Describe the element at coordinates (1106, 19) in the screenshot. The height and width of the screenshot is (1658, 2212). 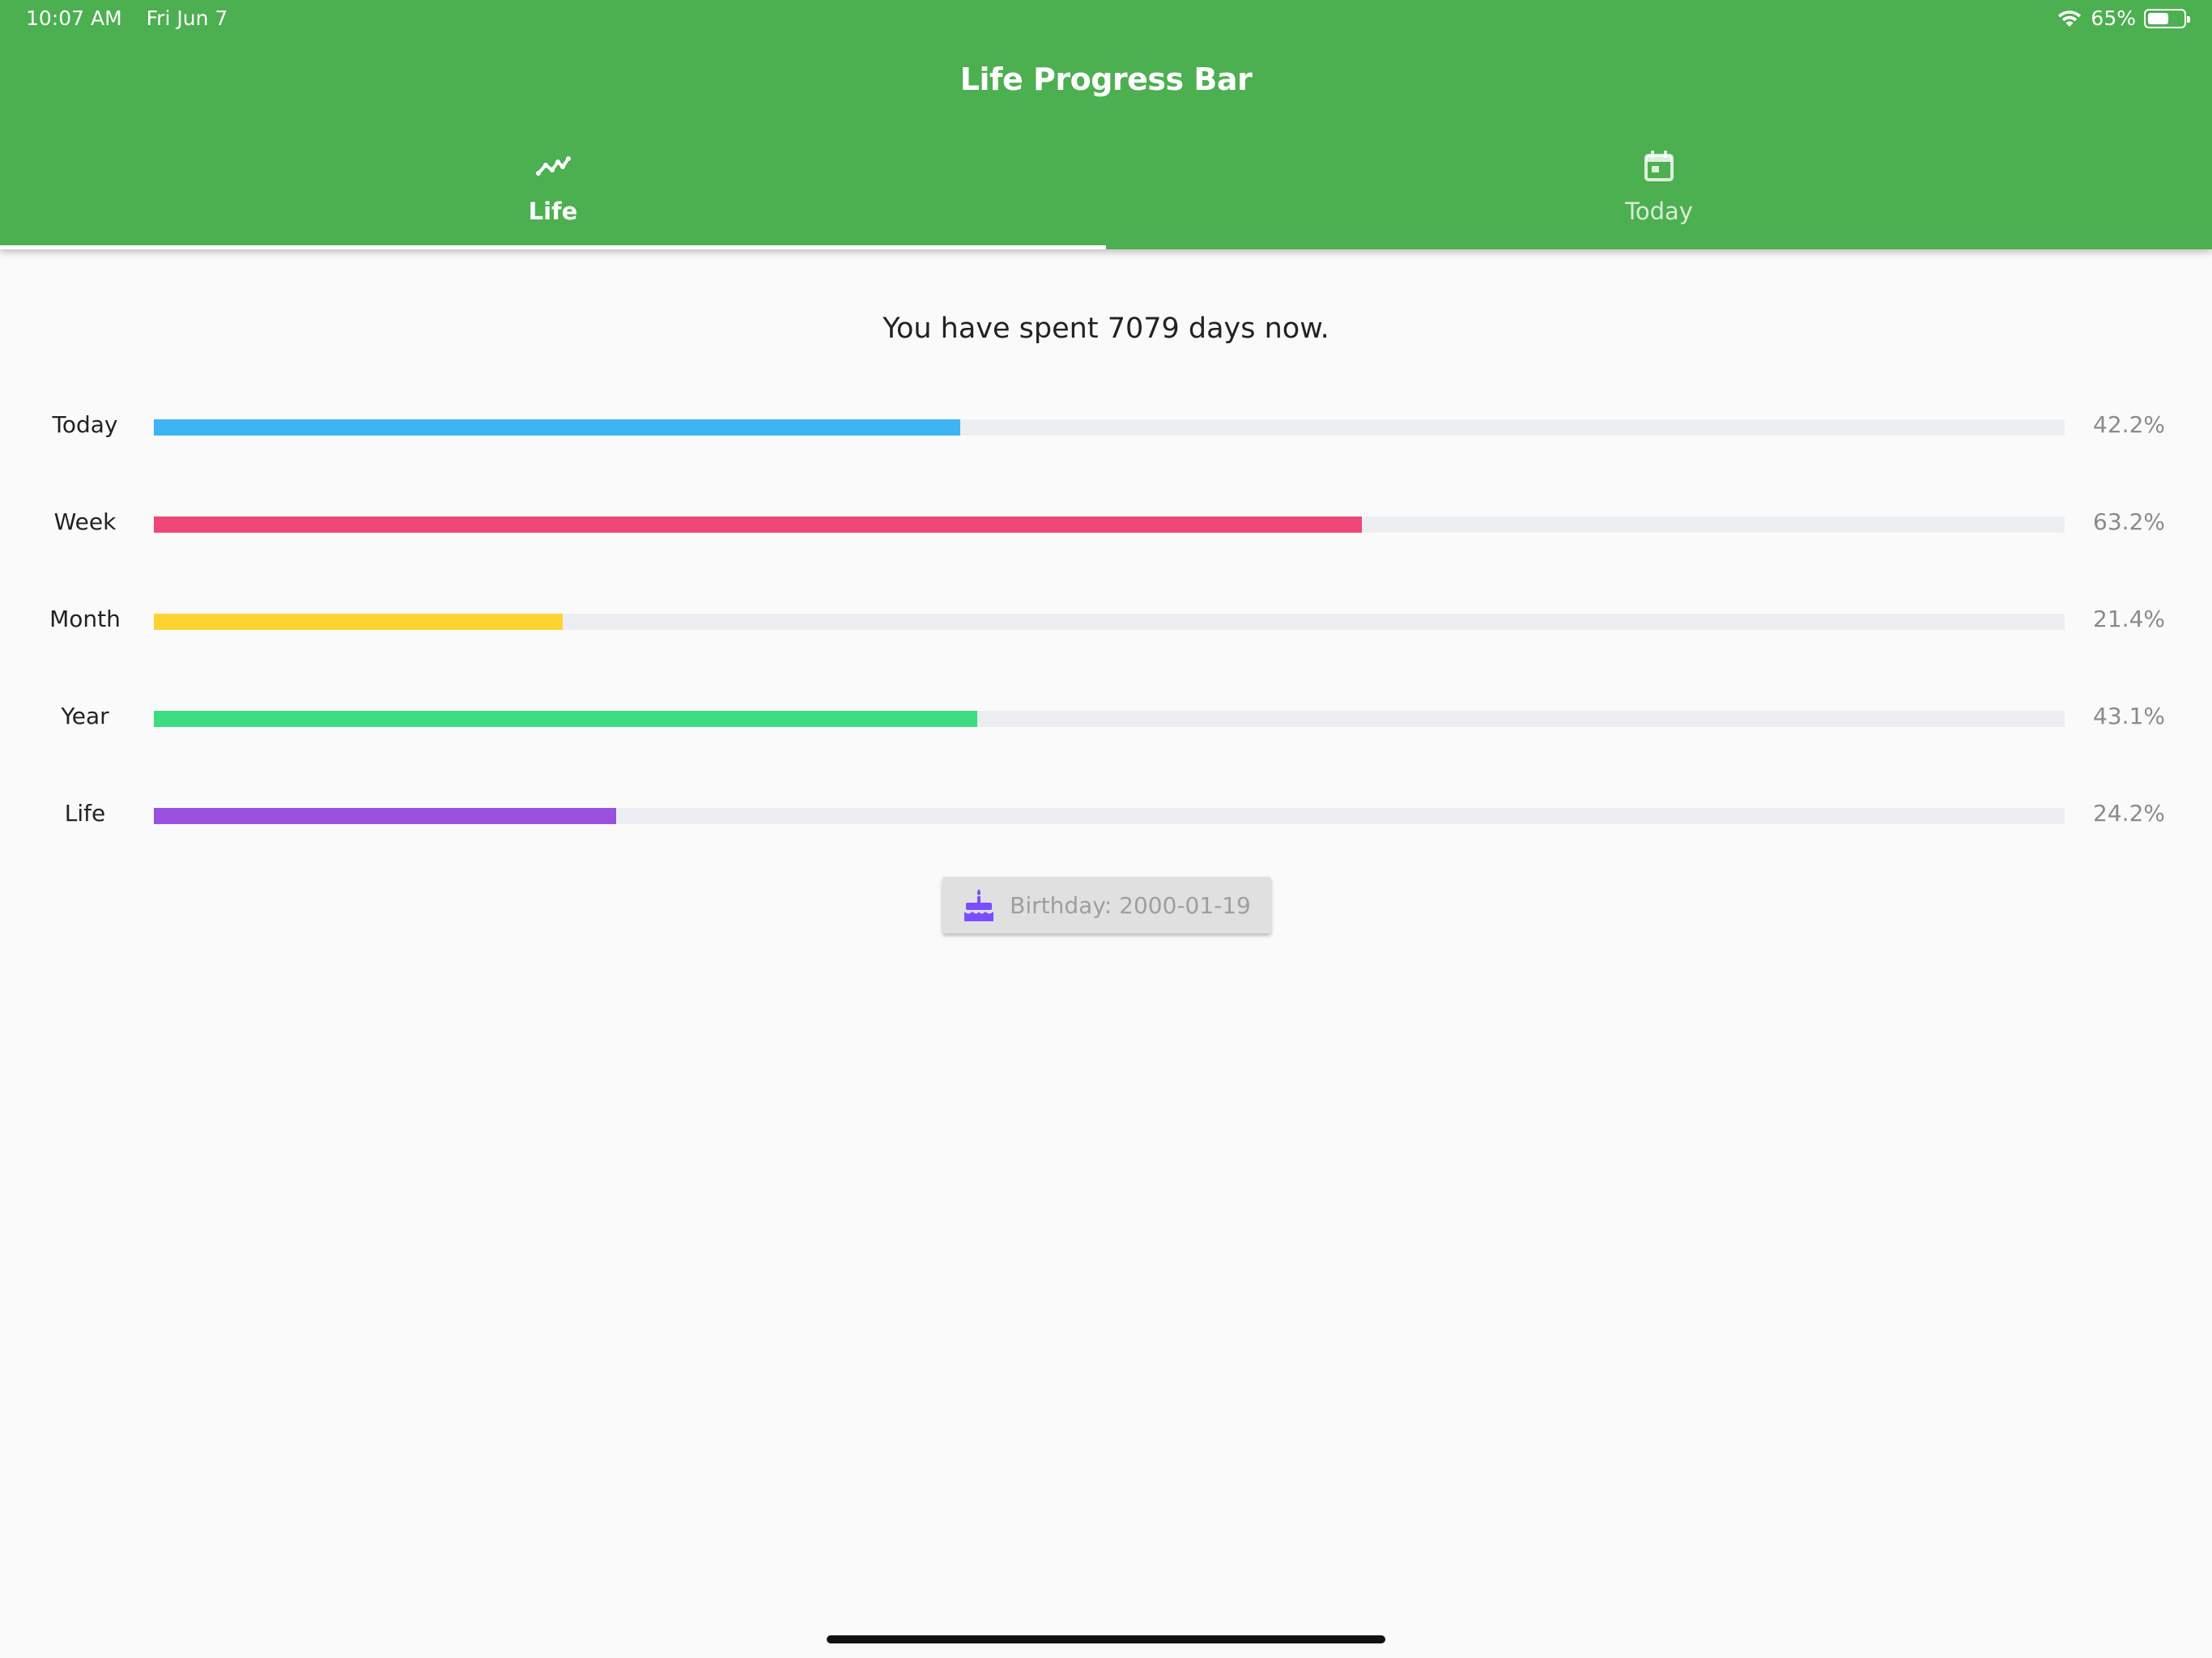
I see `status-bar: 10:07 AM Fri Jun 7 65%` at that location.